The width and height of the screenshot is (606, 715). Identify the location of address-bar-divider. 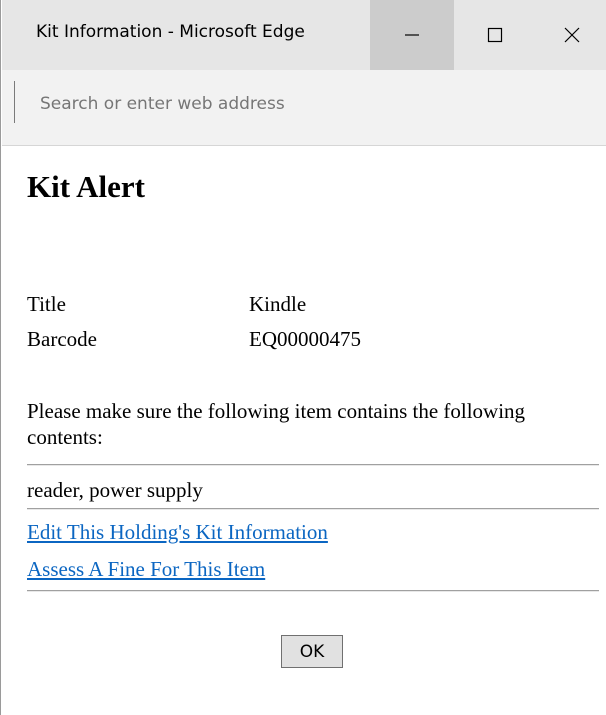
(14, 102).